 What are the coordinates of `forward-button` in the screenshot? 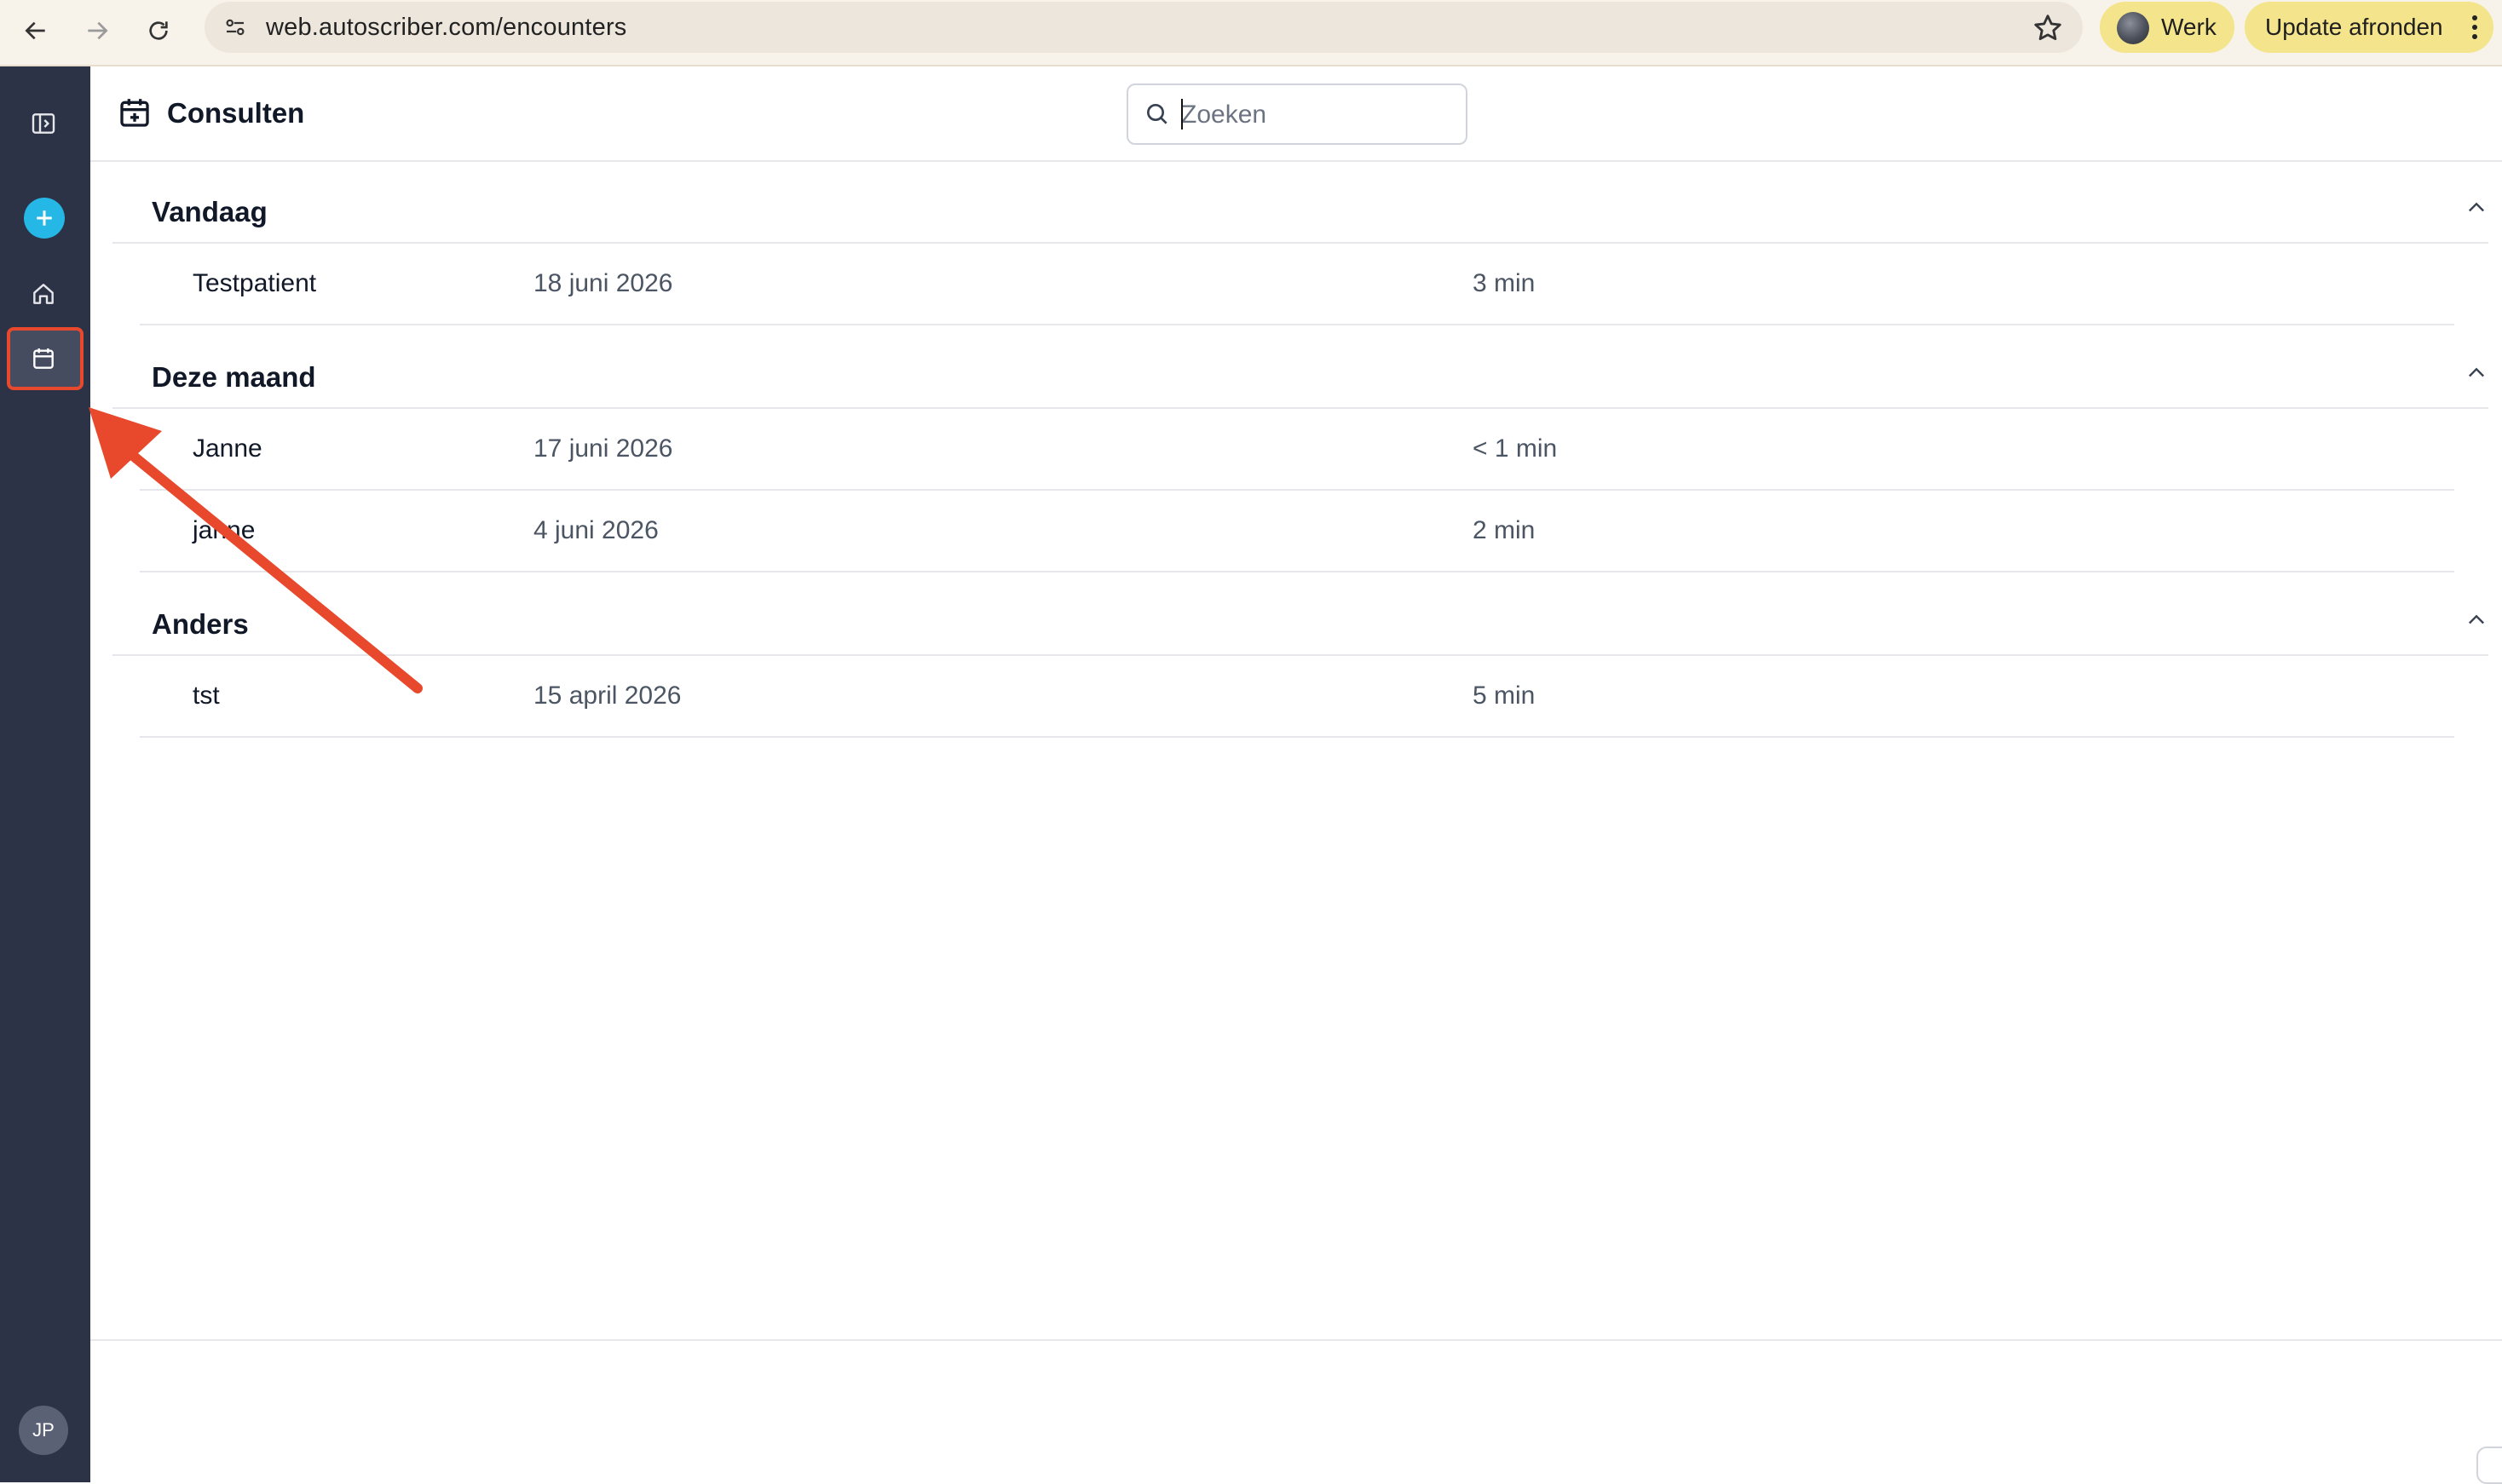 It's located at (98, 30).